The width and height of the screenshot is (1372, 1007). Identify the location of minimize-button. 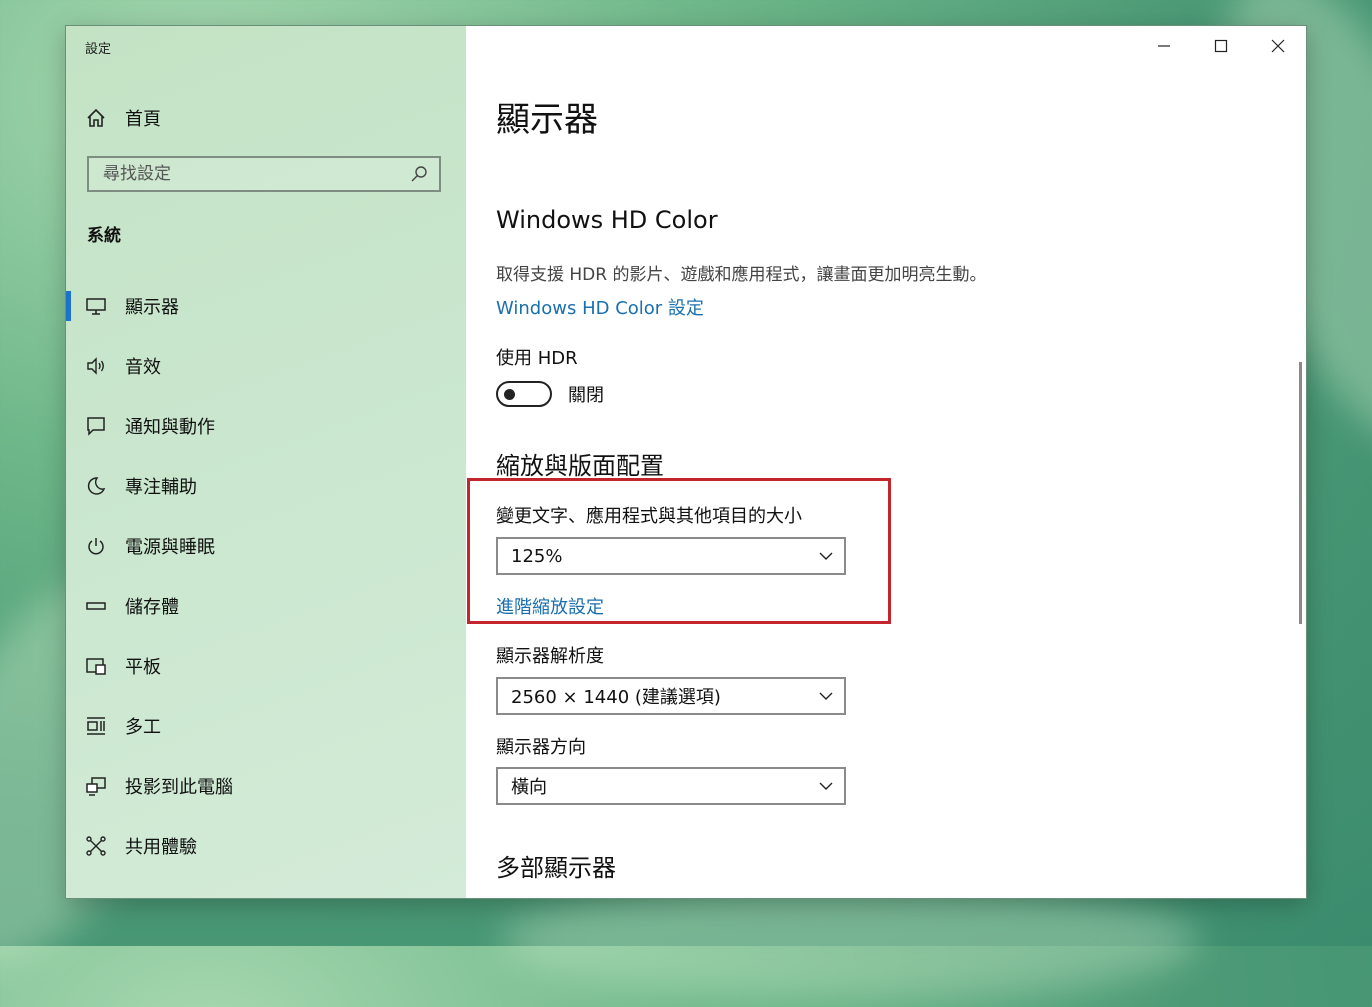
(1163, 46).